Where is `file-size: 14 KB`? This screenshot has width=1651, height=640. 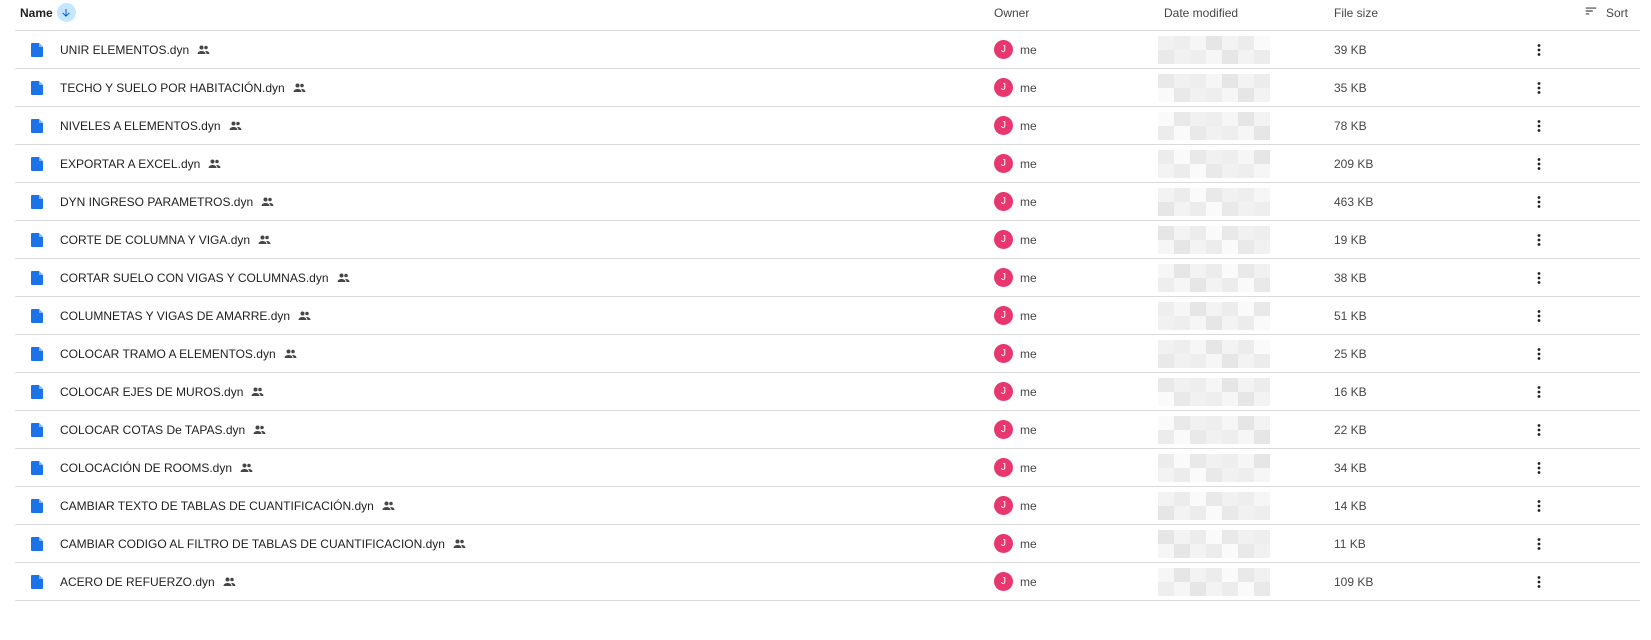 file-size: 14 KB is located at coordinates (1350, 505).